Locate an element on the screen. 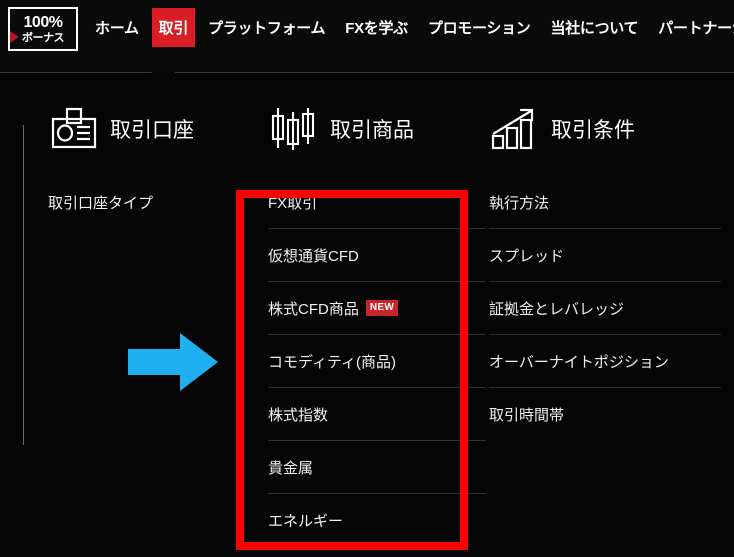  nav-item-learn-fx: FXを学ぶ is located at coordinates (376, 27).